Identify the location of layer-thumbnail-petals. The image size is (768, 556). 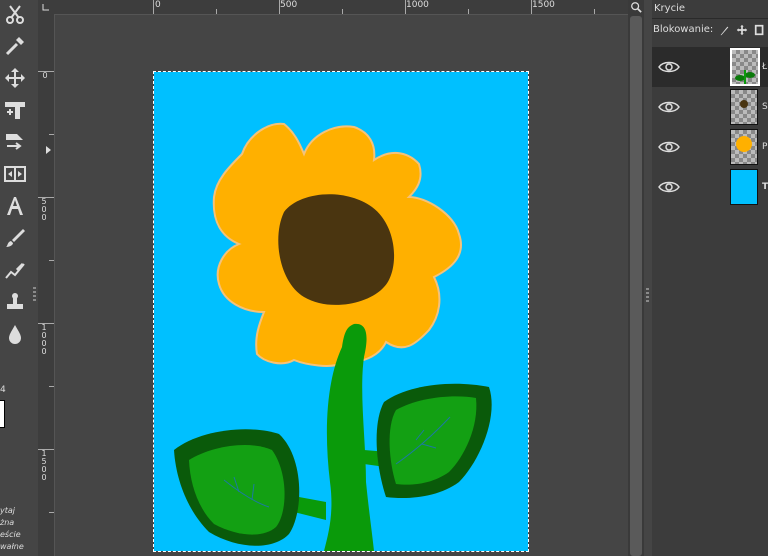
(744, 147).